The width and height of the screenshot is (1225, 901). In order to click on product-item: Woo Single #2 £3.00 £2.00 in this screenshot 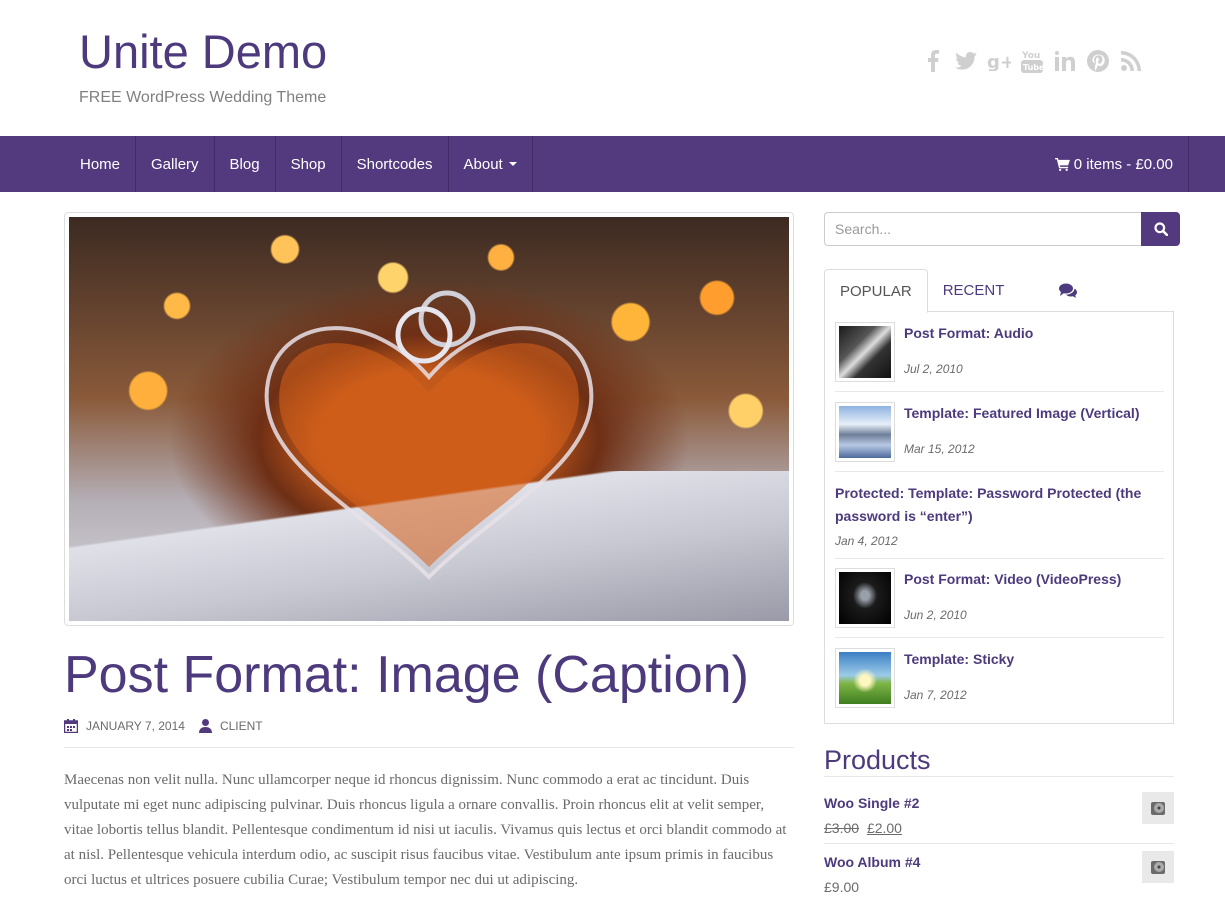, I will do `click(999, 818)`.